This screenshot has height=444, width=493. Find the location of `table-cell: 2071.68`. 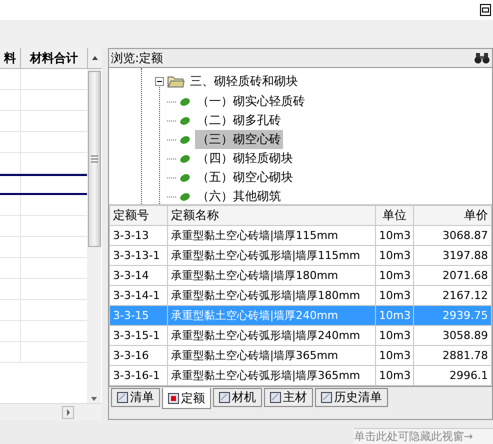

table-cell: 2071.68 is located at coordinates (453, 276).